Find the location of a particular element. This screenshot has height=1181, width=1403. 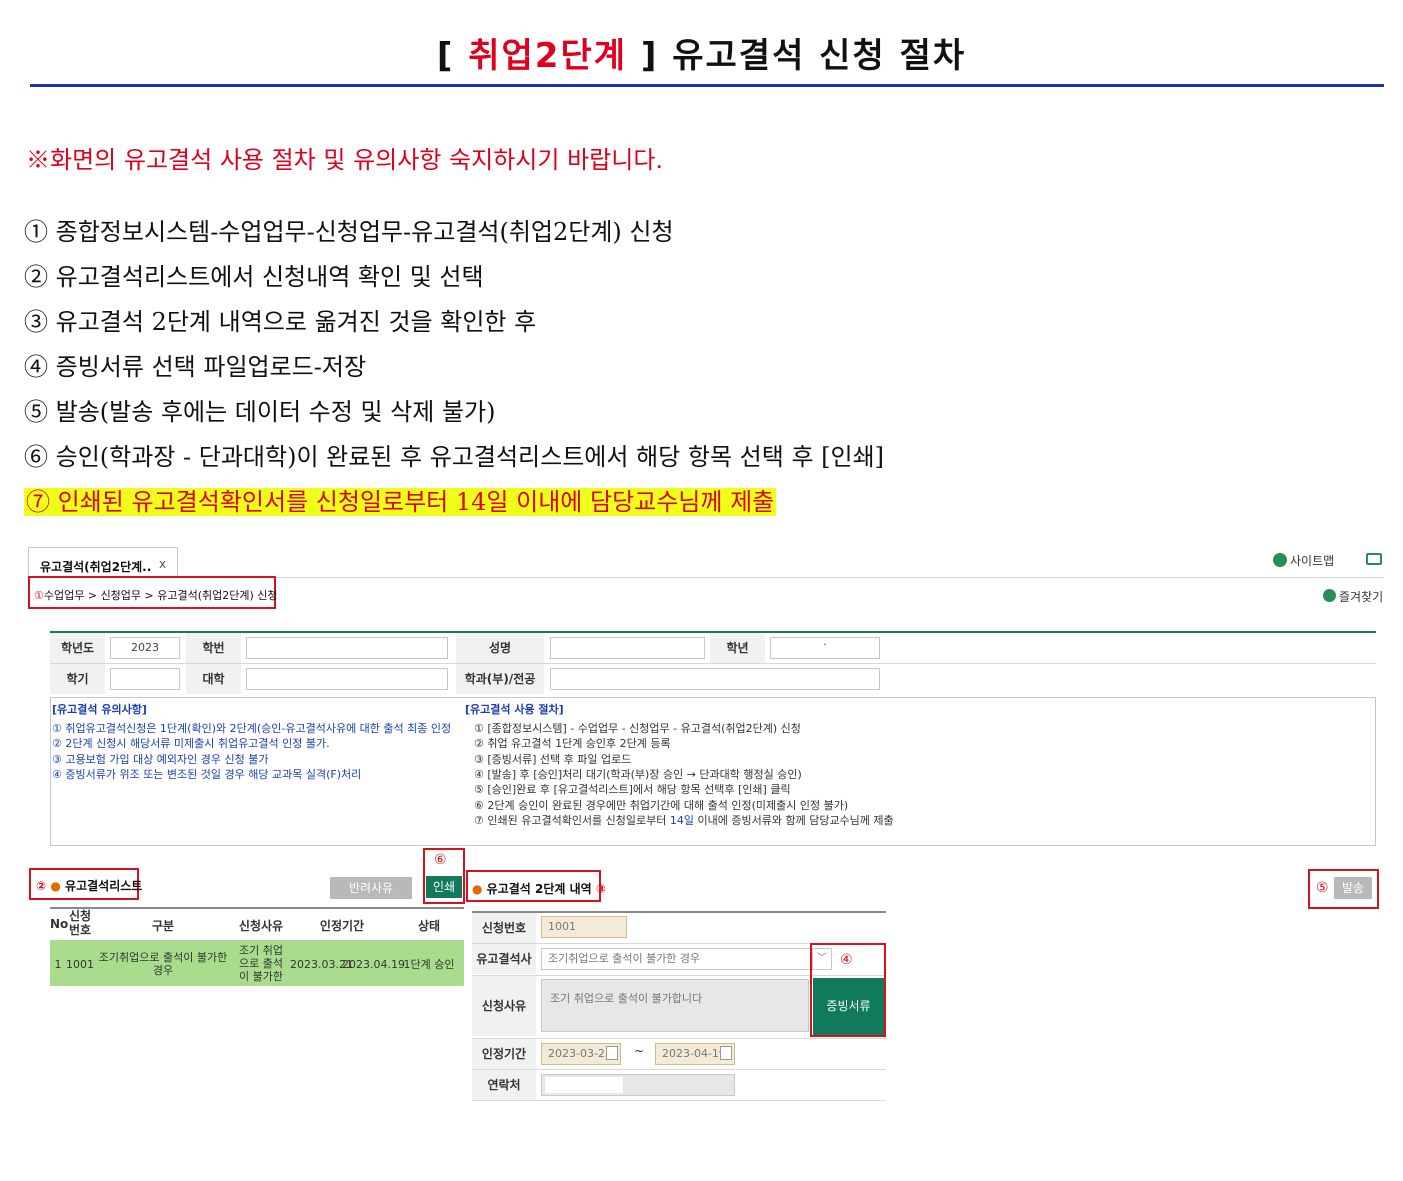

department-field is located at coordinates (715, 679).